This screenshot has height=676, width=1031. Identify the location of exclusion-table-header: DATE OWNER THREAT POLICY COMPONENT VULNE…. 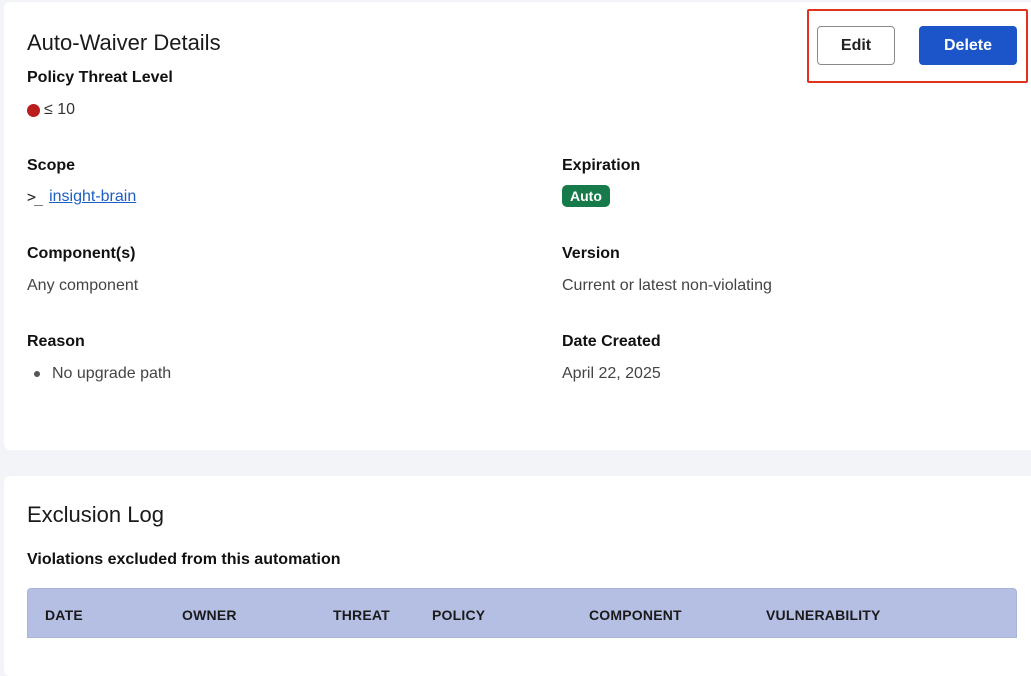
(522, 613).